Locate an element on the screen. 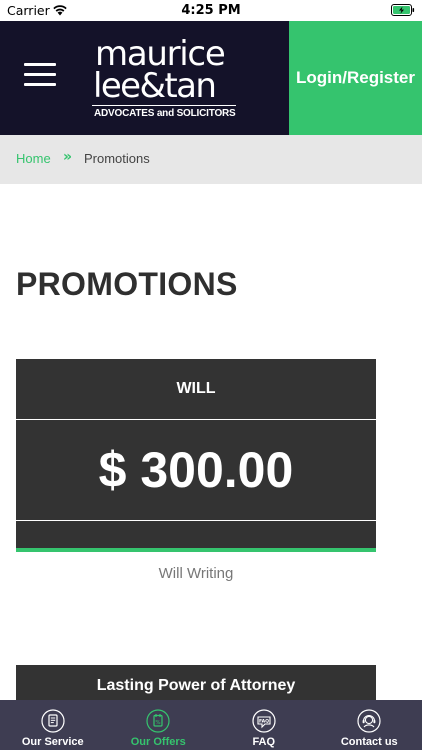 This screenshot has height=750, width=422. breadcrumb-current: Promotions is located at coordinates (117, 158).